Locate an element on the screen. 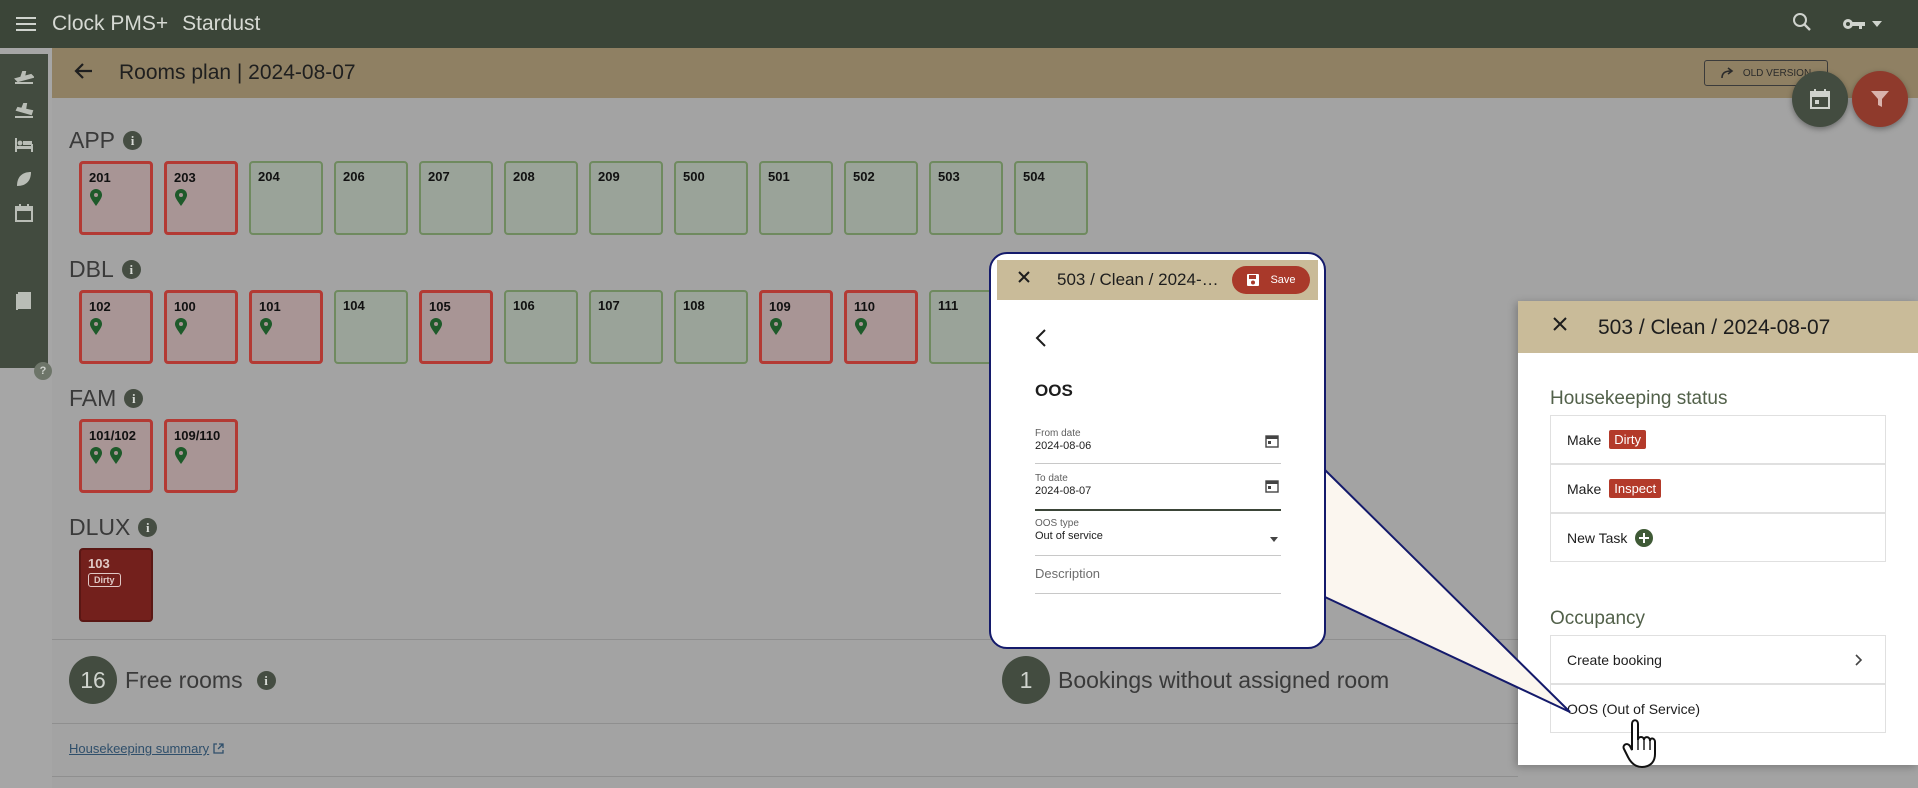 This screenshot has height=788, width=1918. popup-header: 503 / Clean / 2024-08-07 Save is located at coordinates (1157, 280).